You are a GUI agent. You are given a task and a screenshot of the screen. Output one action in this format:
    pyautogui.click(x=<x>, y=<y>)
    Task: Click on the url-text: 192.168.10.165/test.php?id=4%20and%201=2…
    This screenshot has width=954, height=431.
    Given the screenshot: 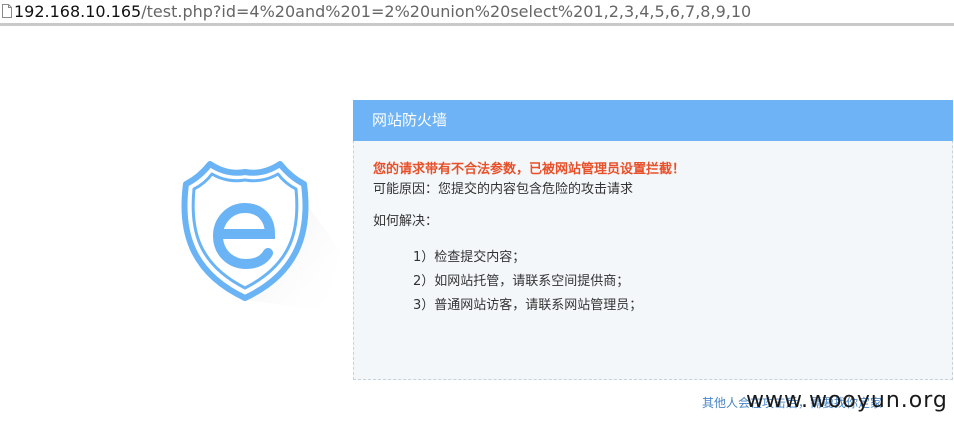 What is the action you would take?
    pyautogui.click(x=382, y=12)
    